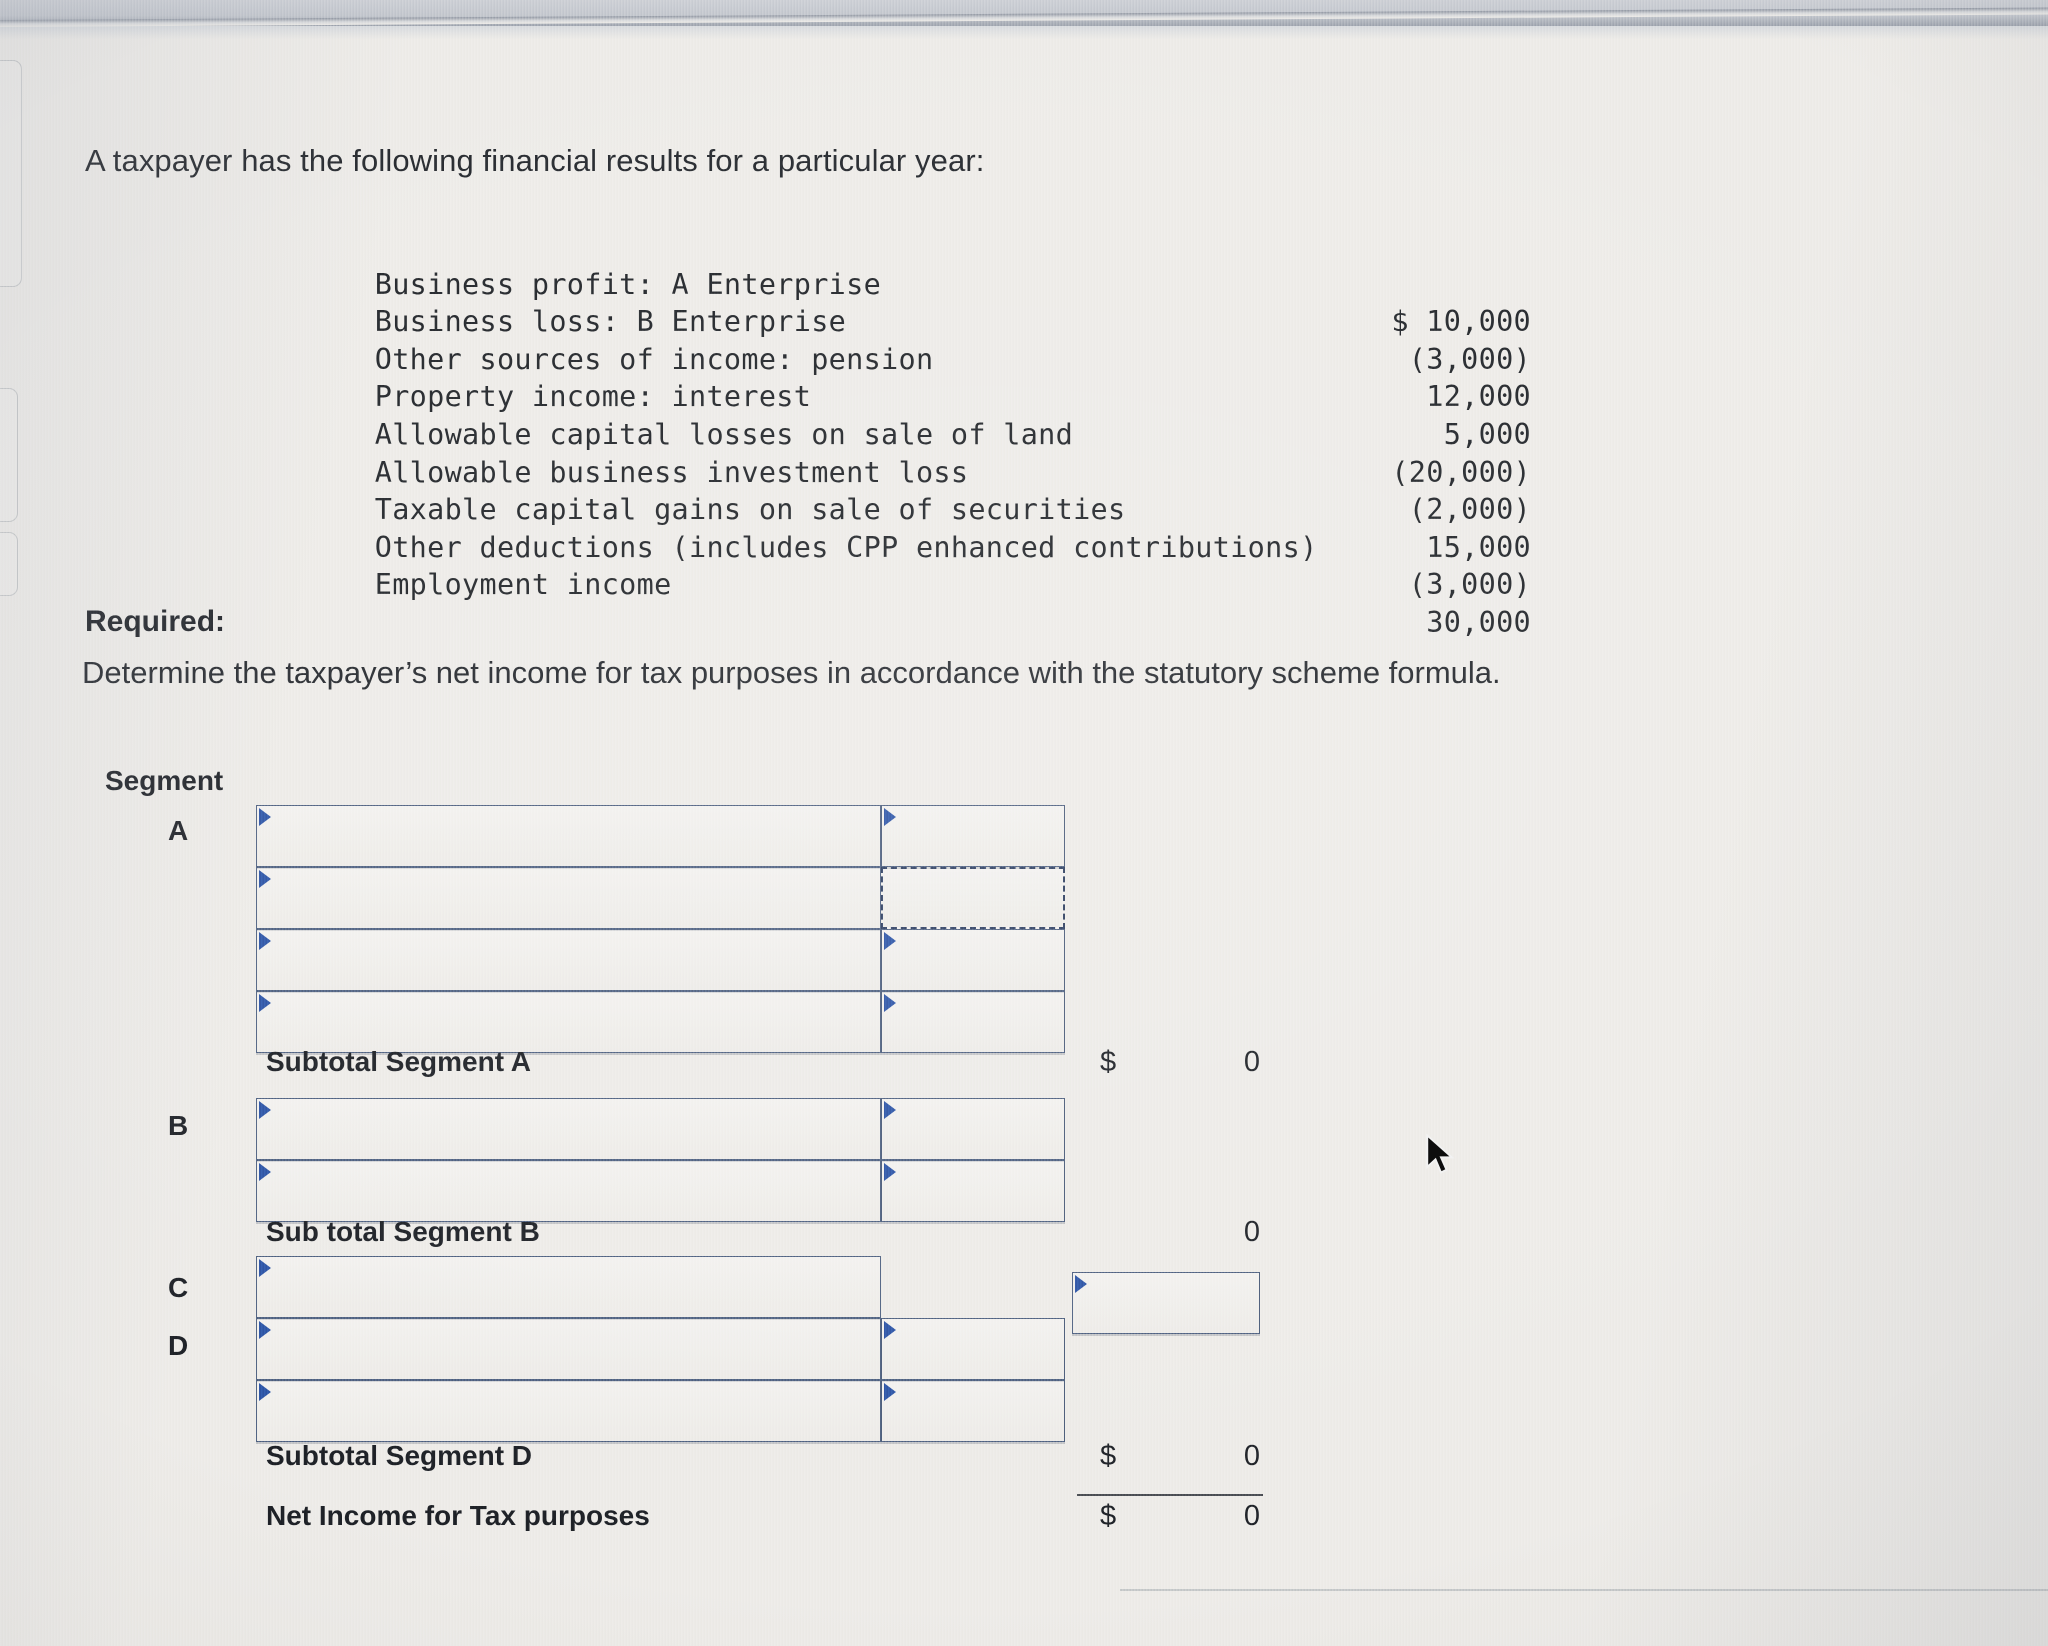  Describe the element at coordinates (568, 1129) in the screenshot. I see `segment-b-row1-description-input` at that location.